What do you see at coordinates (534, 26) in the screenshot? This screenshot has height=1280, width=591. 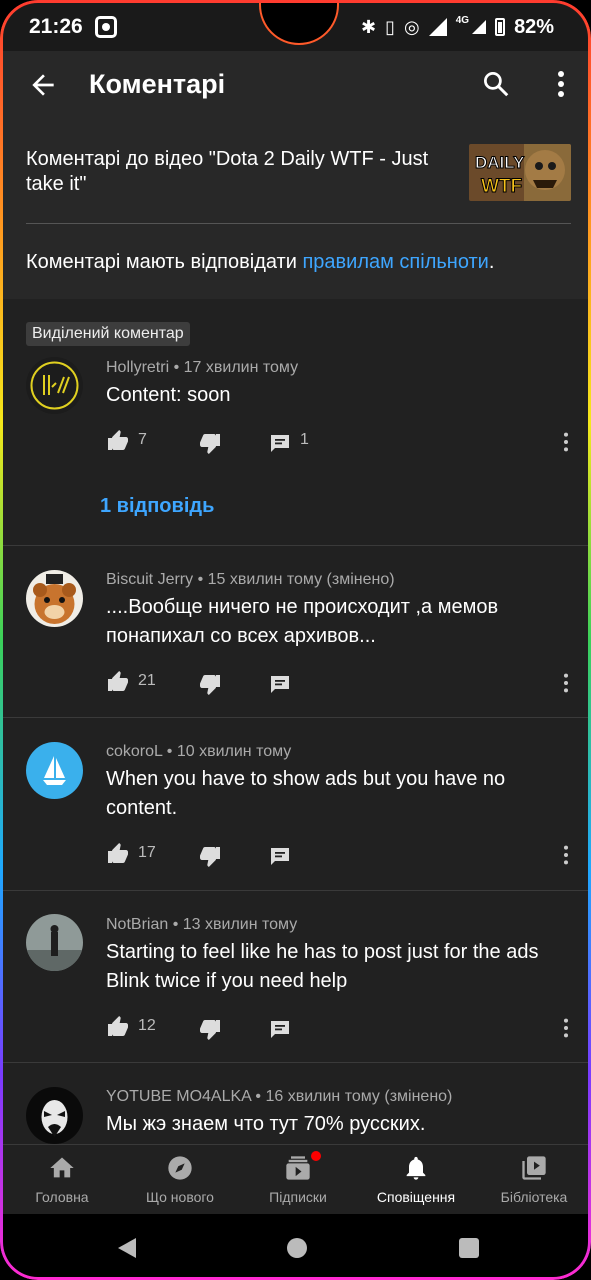 I see `battery-percent: 82%` at bounding box center [534, 26].